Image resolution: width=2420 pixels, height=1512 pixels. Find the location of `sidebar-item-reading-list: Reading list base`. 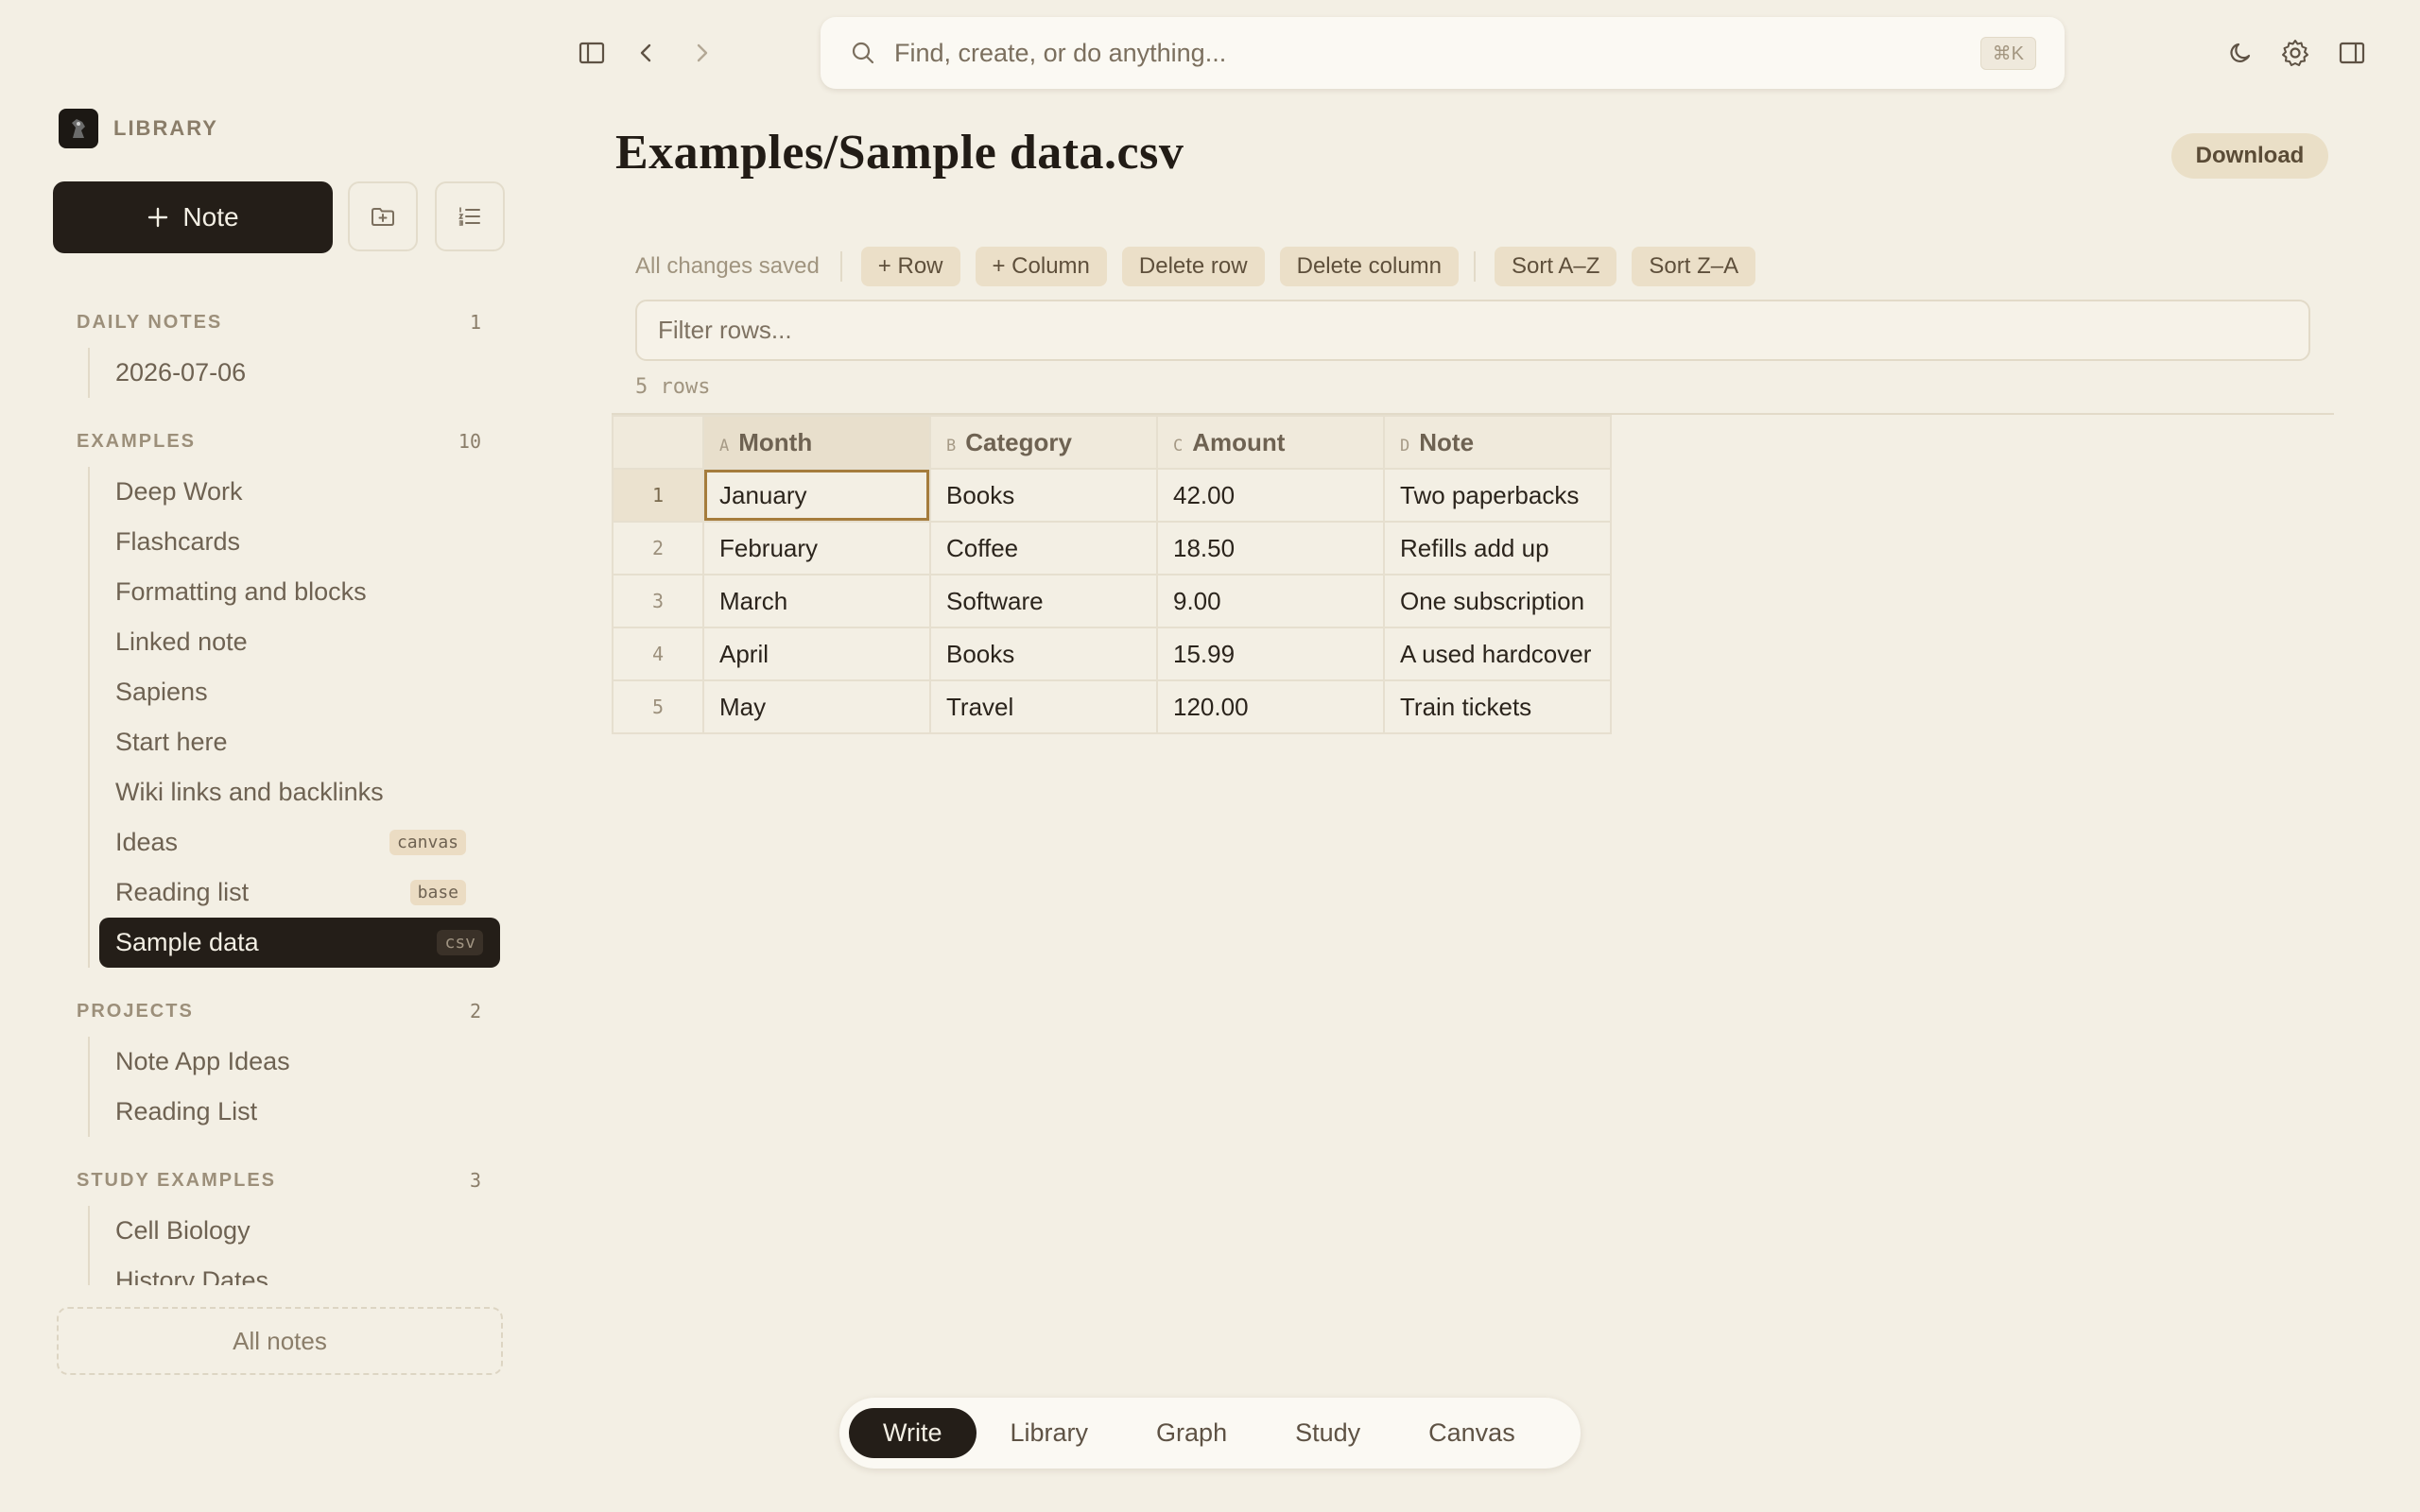

sidebar-item-reading-list: Reading list base is located at coordinates (286, 893).